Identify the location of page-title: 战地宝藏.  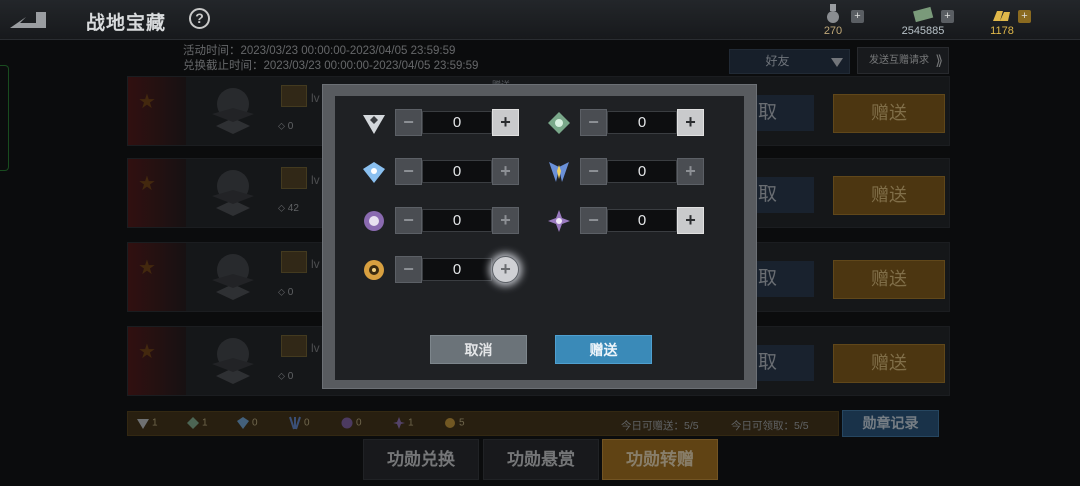
(126, 23).